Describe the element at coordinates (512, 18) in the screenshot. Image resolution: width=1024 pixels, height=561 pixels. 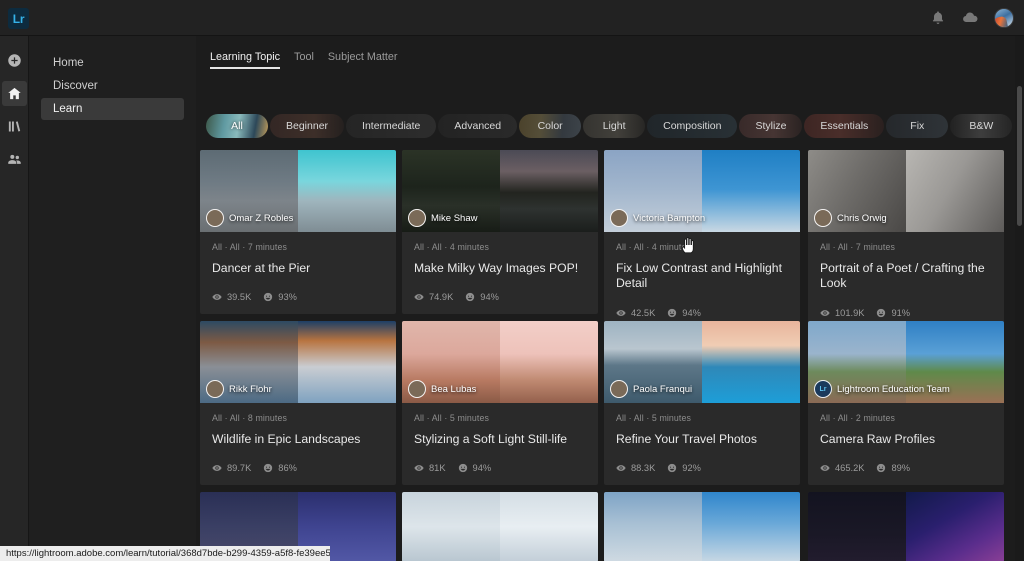
I see `top-bar: Lr` at that location.